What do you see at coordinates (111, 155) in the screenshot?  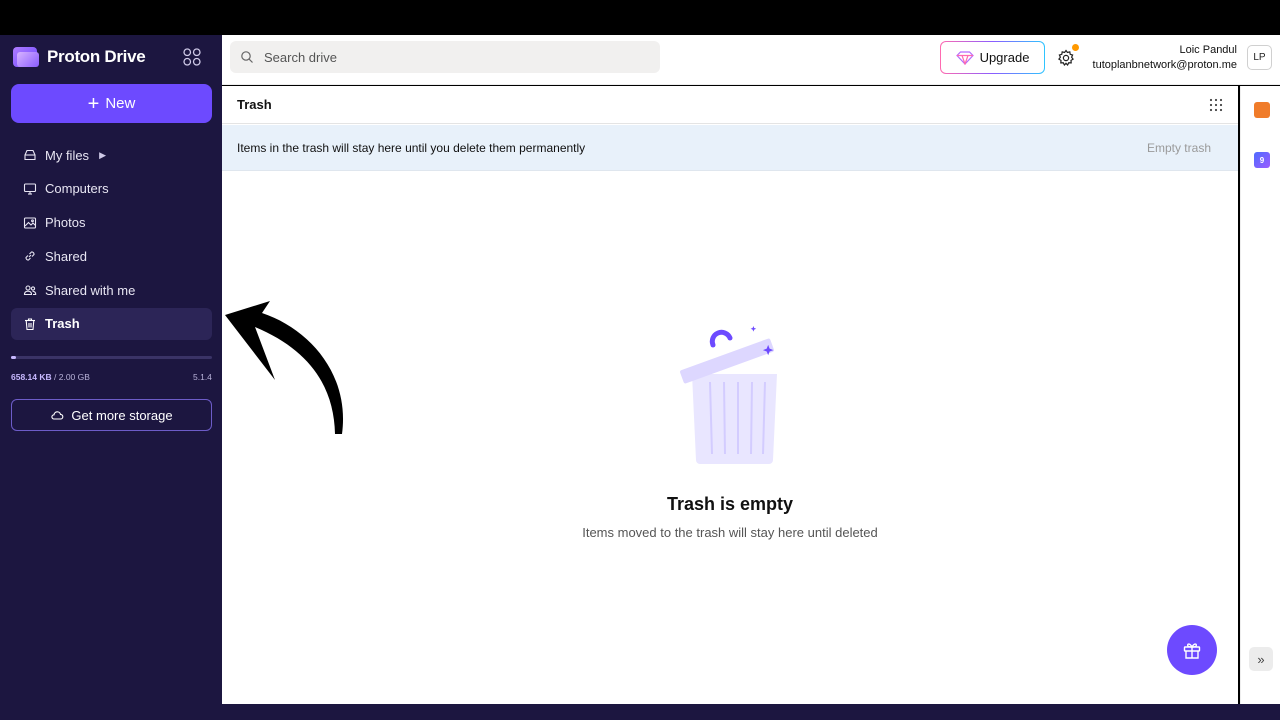 I see `sidebar-item-my-files: My files ▶` at bounding box center [111, 155].